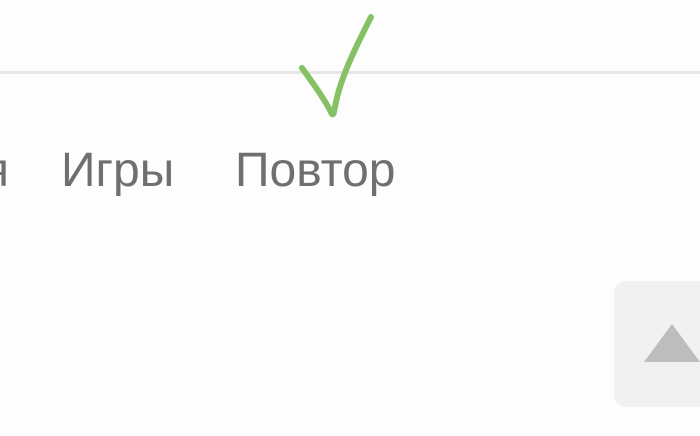 Image resolution: width=700 pixels, height=436 pixels. I want to click on tab-games: Игры, so click(117, 171).